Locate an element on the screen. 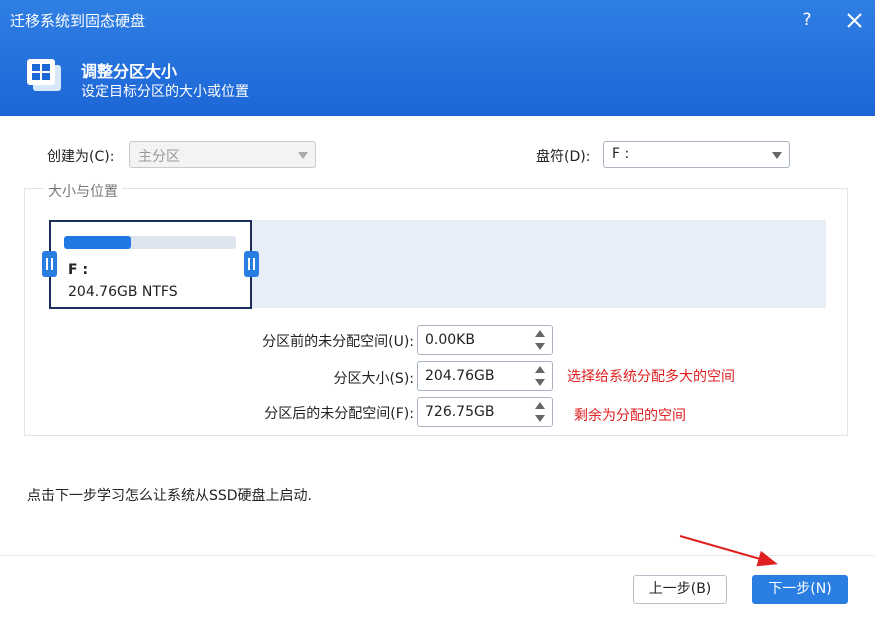 The image size is (875, 625). partition-letter: F : is located at coordinates (78, 270).